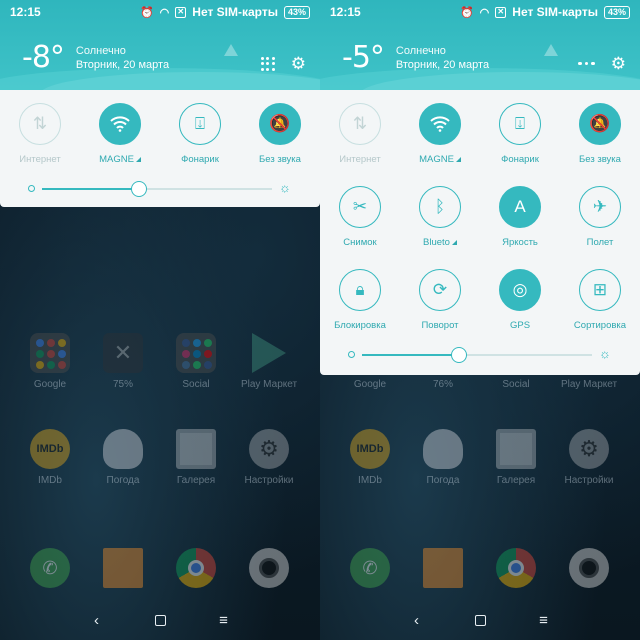 The image size is (640, 640). What do you see at coordinates (164, 12) in the screenshot?
I see `wifi-status-icon: ◠` at bounding box center [164, 12].